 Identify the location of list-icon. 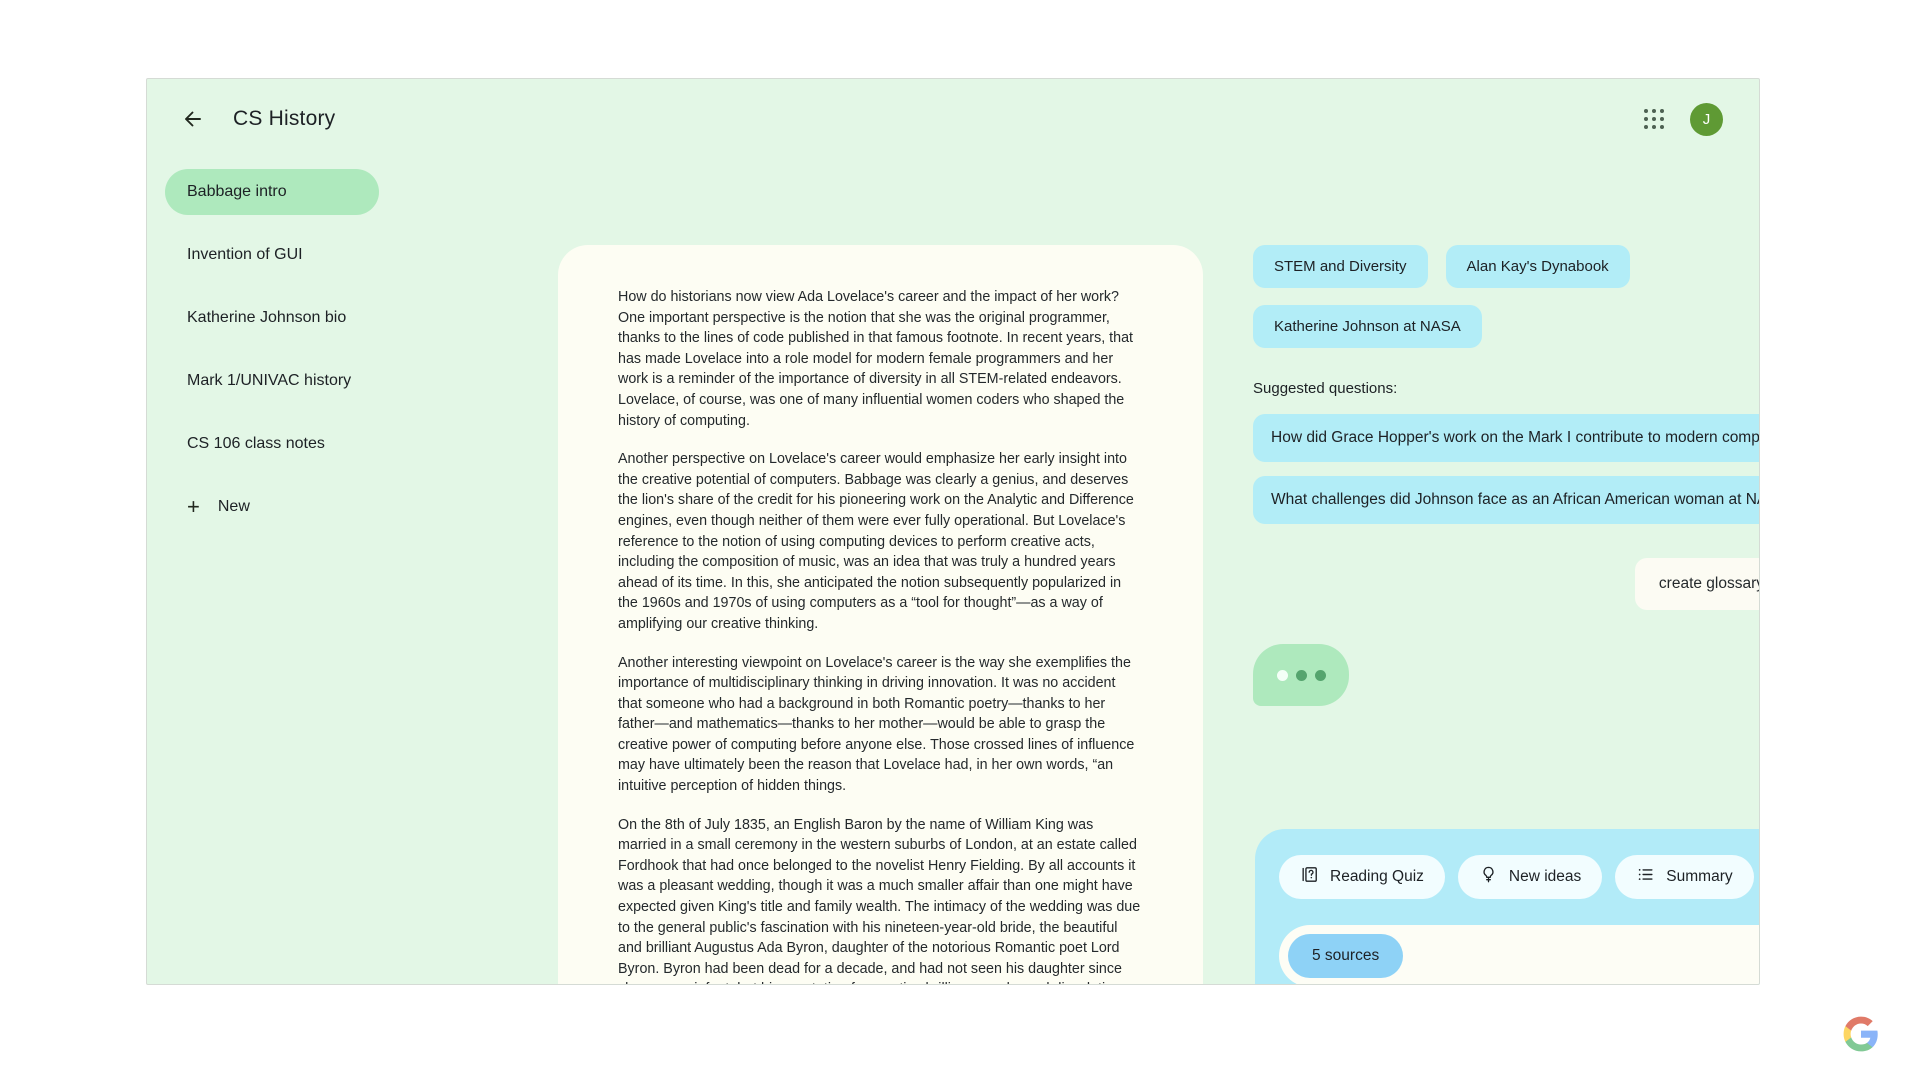
(1645, 877).